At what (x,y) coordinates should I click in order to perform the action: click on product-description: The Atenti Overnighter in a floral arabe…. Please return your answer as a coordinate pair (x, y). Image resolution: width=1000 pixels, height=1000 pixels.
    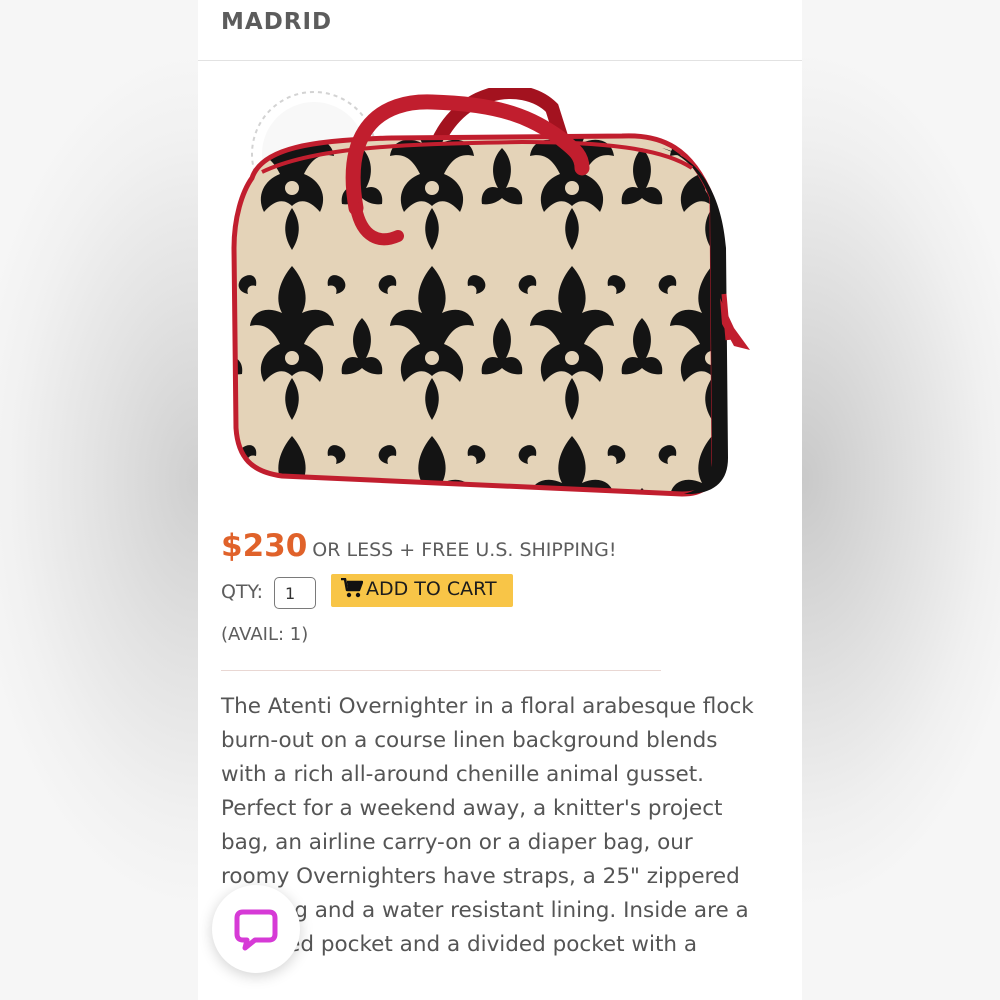
    Looking at the image, I should click on (487, 825).